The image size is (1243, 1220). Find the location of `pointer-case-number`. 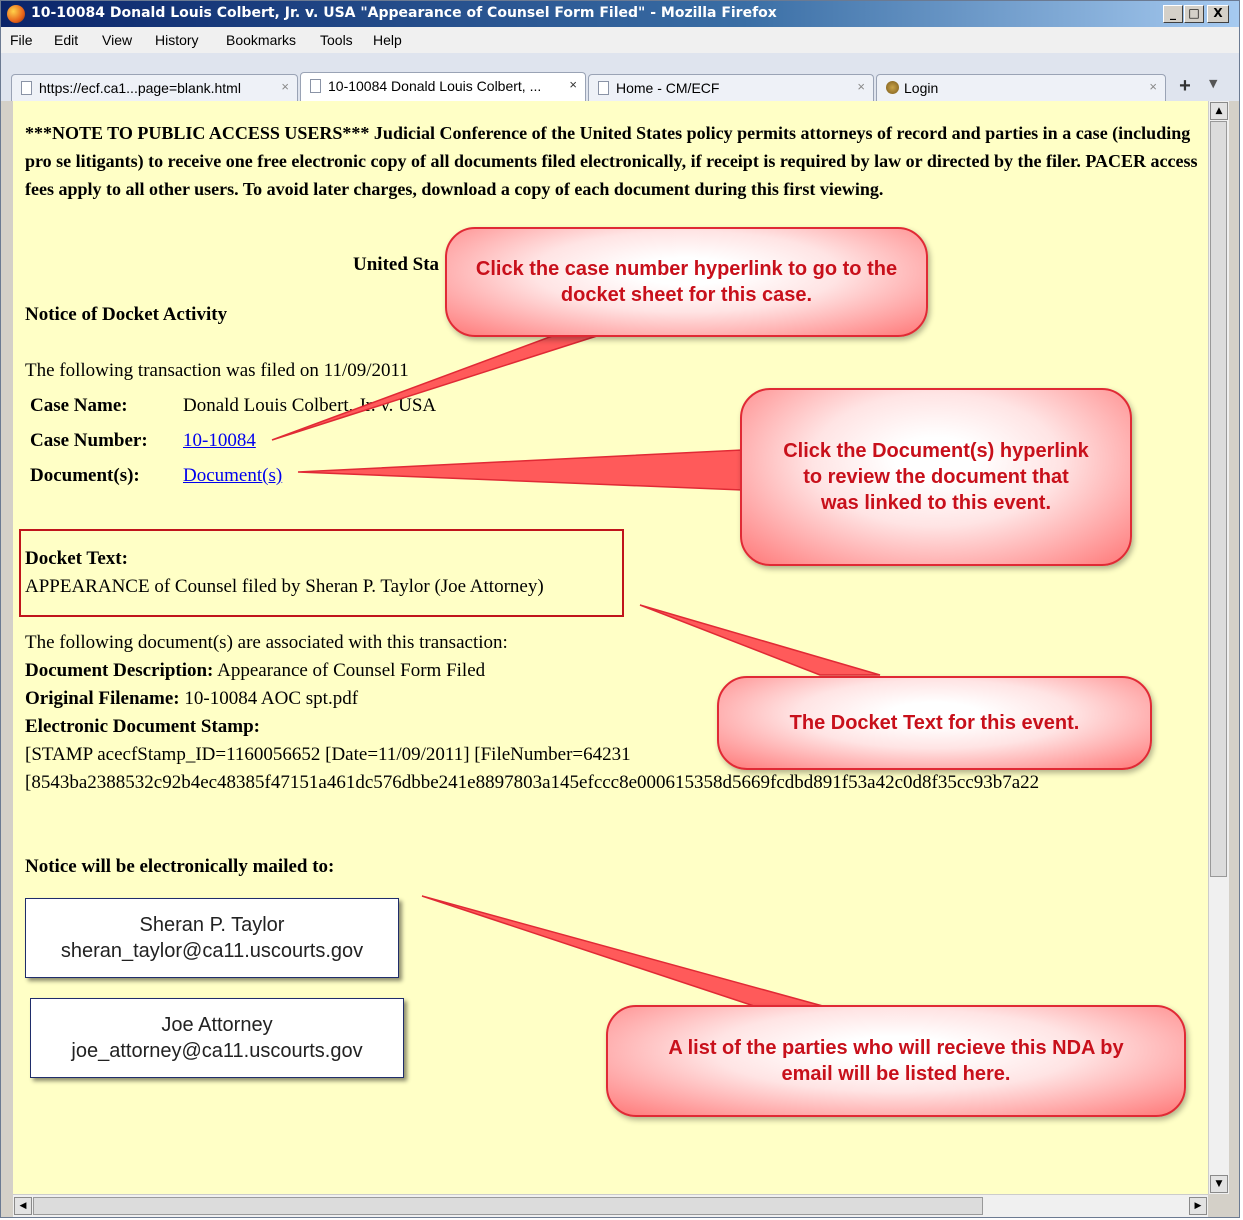

pointer-case-number is located at coordinates (436, 387).